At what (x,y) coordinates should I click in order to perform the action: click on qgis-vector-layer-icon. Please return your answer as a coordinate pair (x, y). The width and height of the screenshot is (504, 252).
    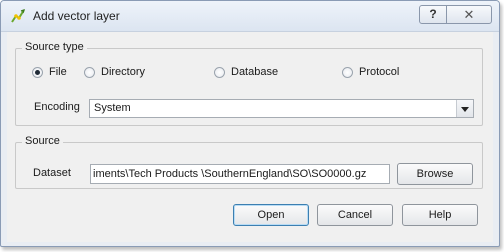
    Looking at the image, I should click on (18, 16).